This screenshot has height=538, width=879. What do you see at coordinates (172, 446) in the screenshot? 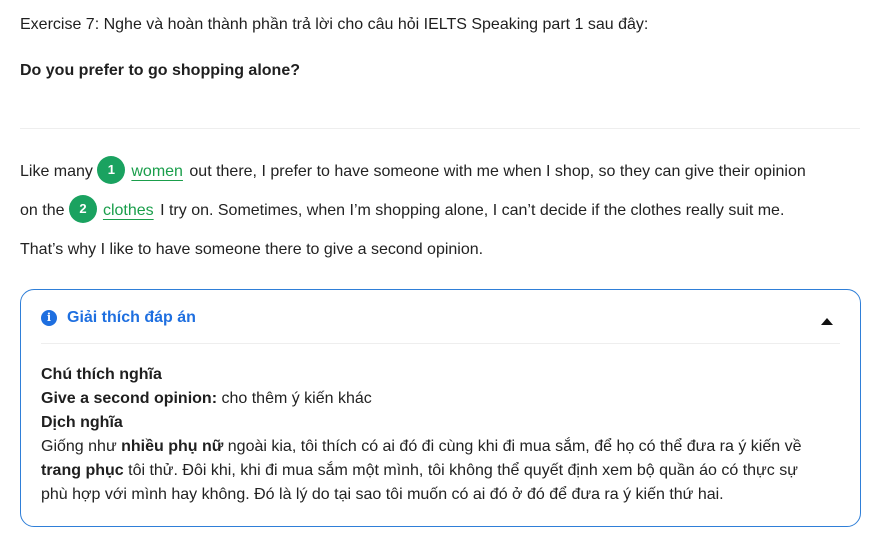
I see `translation-highlight-1: nhiều phụ nữ` at bounding box center [172, 446].